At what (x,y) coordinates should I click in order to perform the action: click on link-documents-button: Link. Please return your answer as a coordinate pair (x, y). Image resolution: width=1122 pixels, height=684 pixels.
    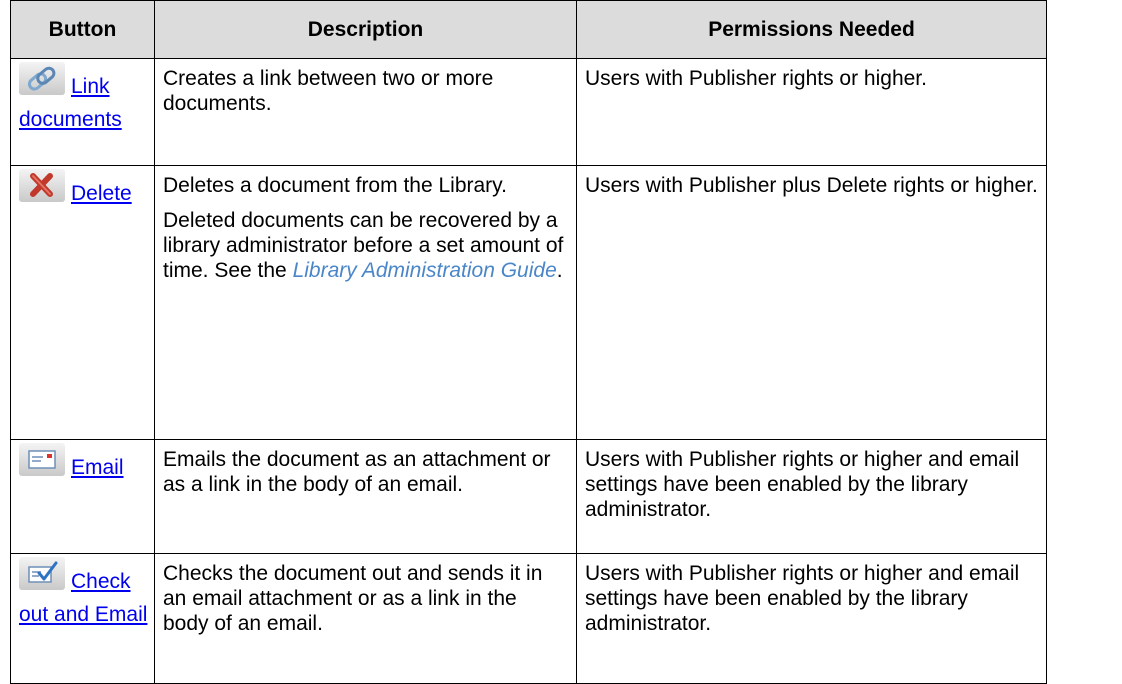
    Looking at the image, I should click on (90, 86).